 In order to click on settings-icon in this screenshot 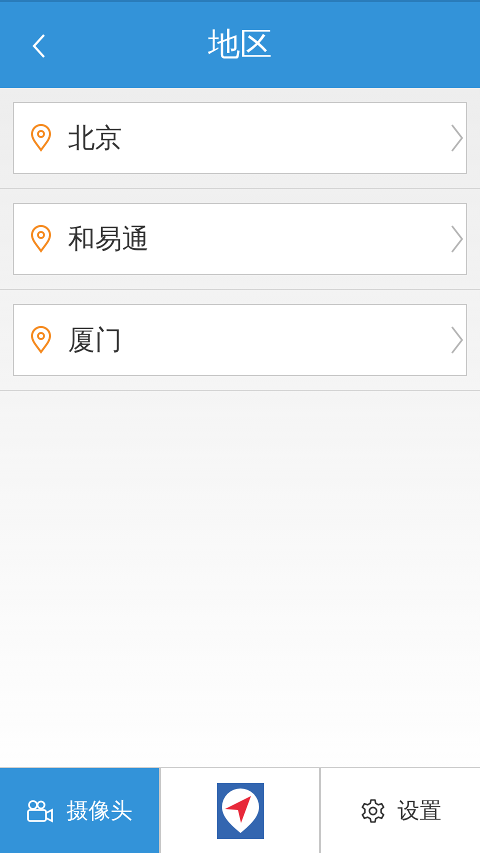, I will do `click(373, 811)`.